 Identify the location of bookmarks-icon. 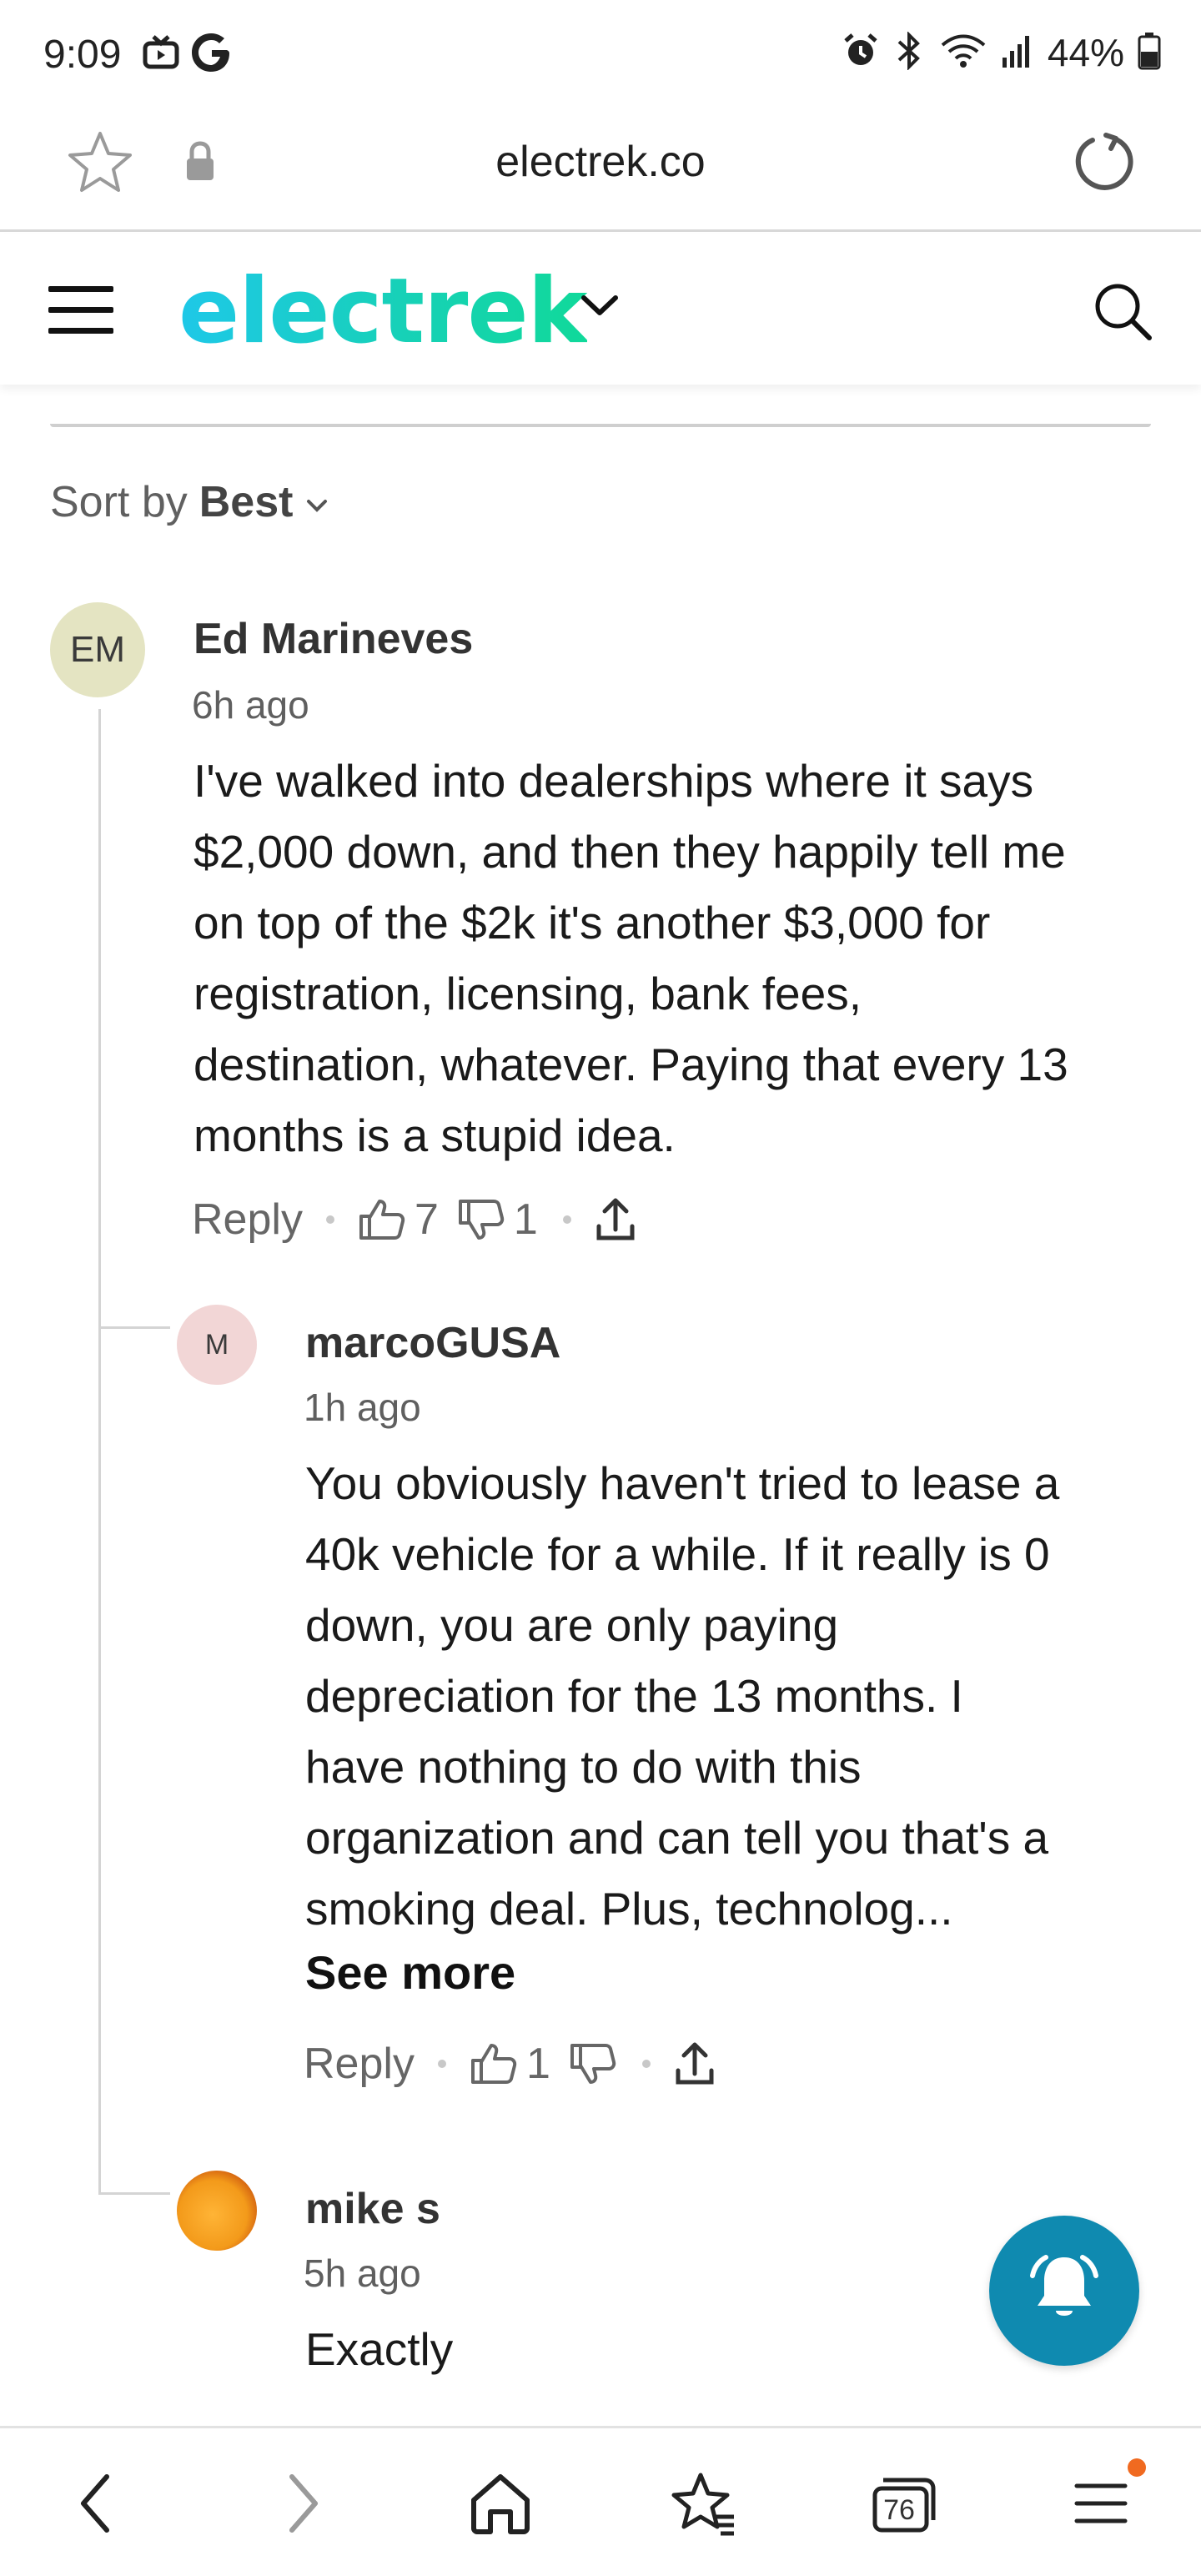
(703, 2503).